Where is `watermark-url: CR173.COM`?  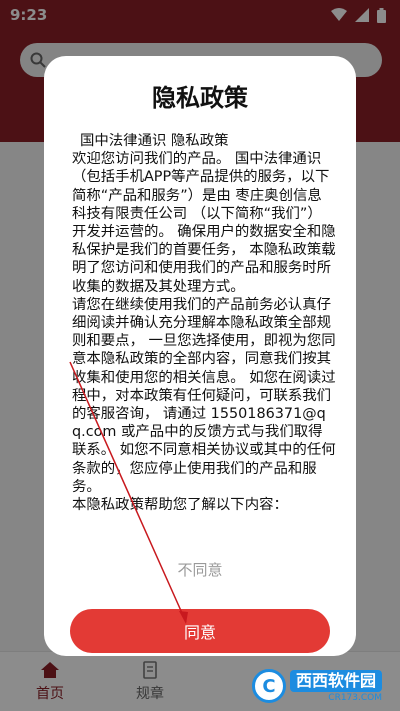 watermark-url: CR173.COM is located at coordinates (355, 697).